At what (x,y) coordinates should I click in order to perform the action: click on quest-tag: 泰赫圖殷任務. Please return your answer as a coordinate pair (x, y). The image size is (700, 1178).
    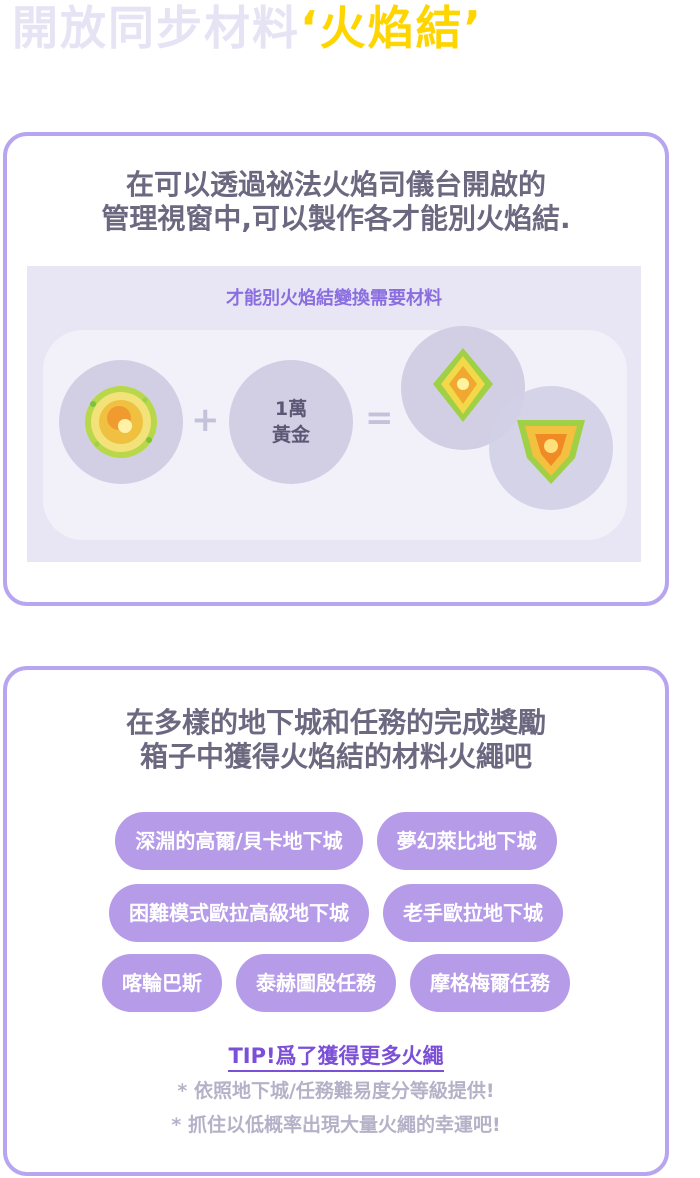
    Looking at the image, I should click on (316, 983).